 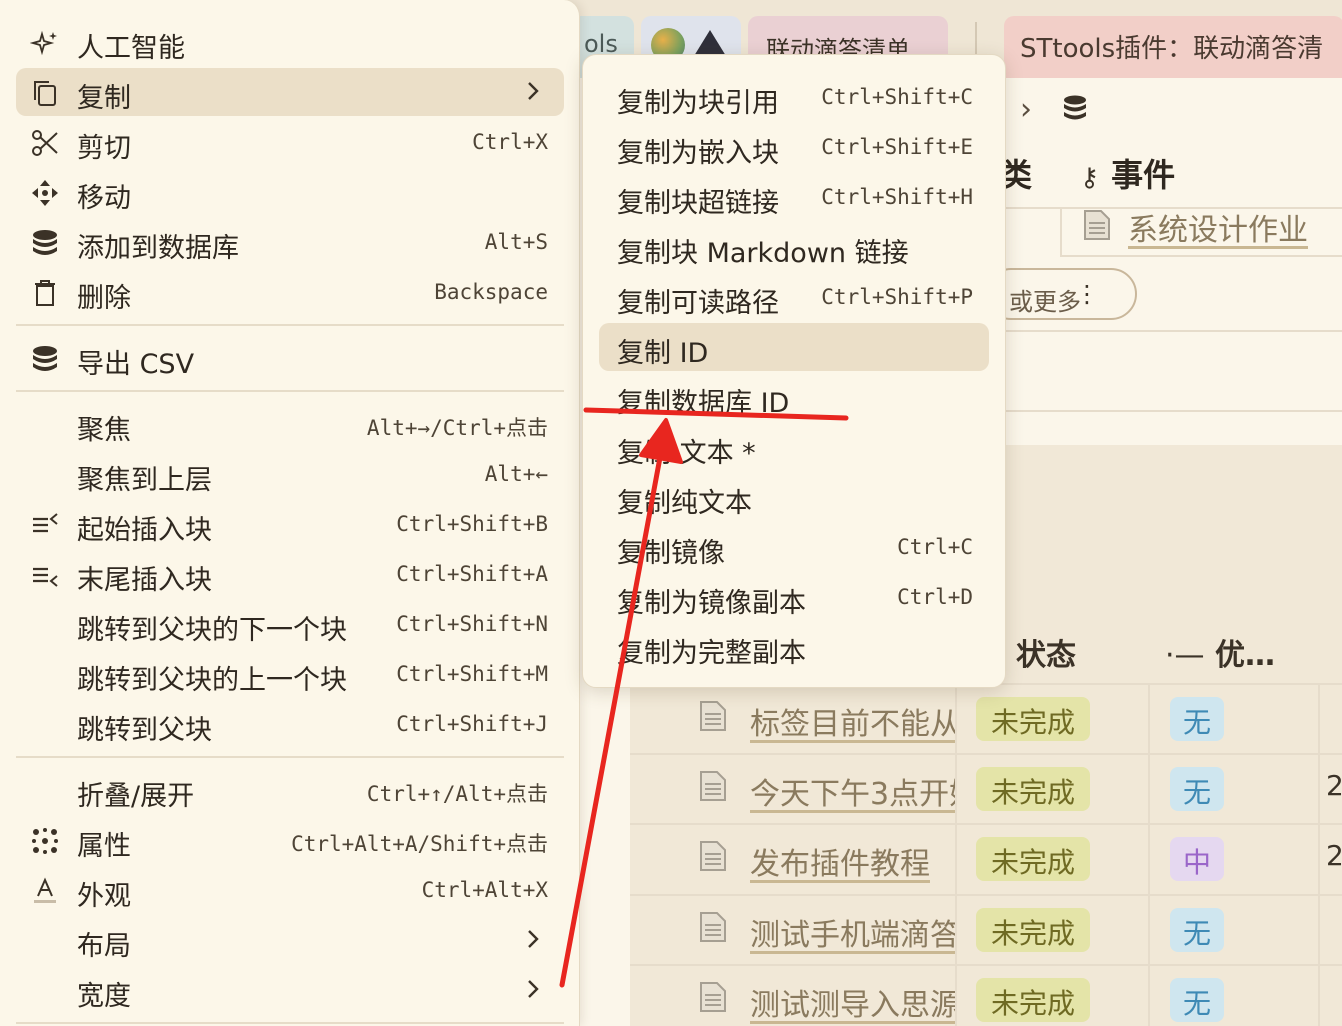 What do you see at coordinates (104, 946) in the screenshot?
I see `menu-item-label: 布局` at bounding box center [104, 946].